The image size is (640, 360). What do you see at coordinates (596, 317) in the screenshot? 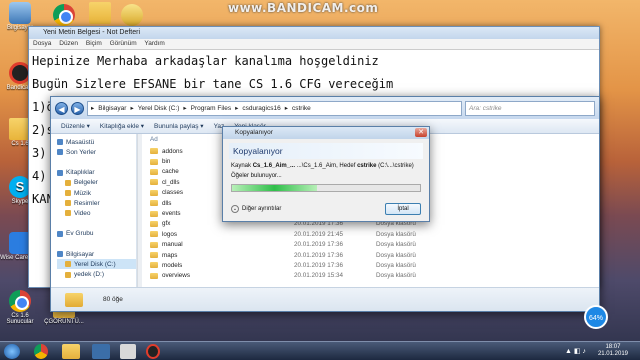
I see `progress-percent-badge: 64%` at bounding box center [596, 317].